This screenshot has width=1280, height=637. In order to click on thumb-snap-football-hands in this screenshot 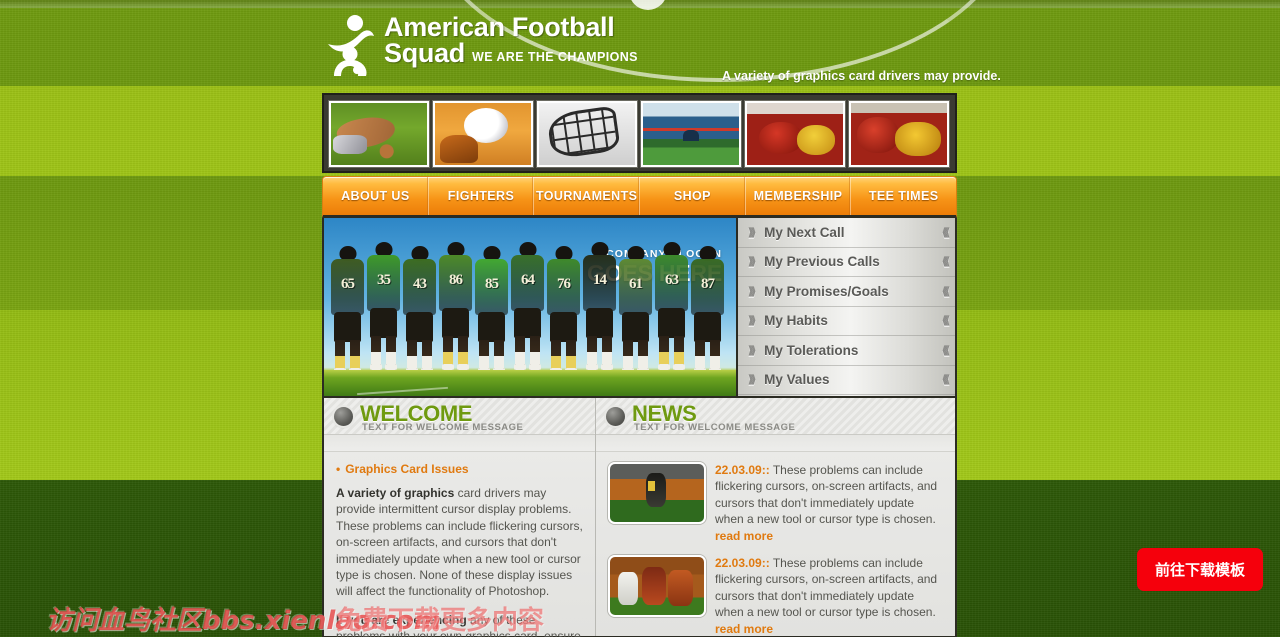, I will do `click(379, 134)`.